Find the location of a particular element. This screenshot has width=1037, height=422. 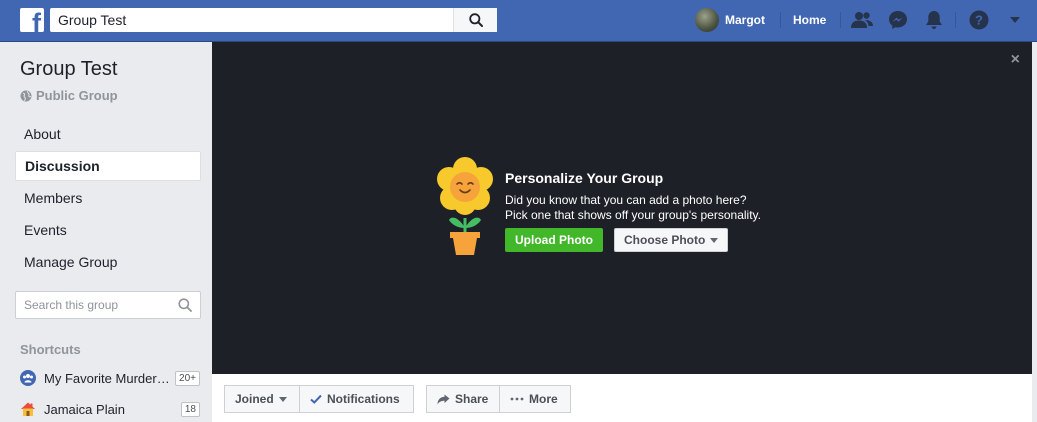

group-icon is located at coordinates (28, 378).